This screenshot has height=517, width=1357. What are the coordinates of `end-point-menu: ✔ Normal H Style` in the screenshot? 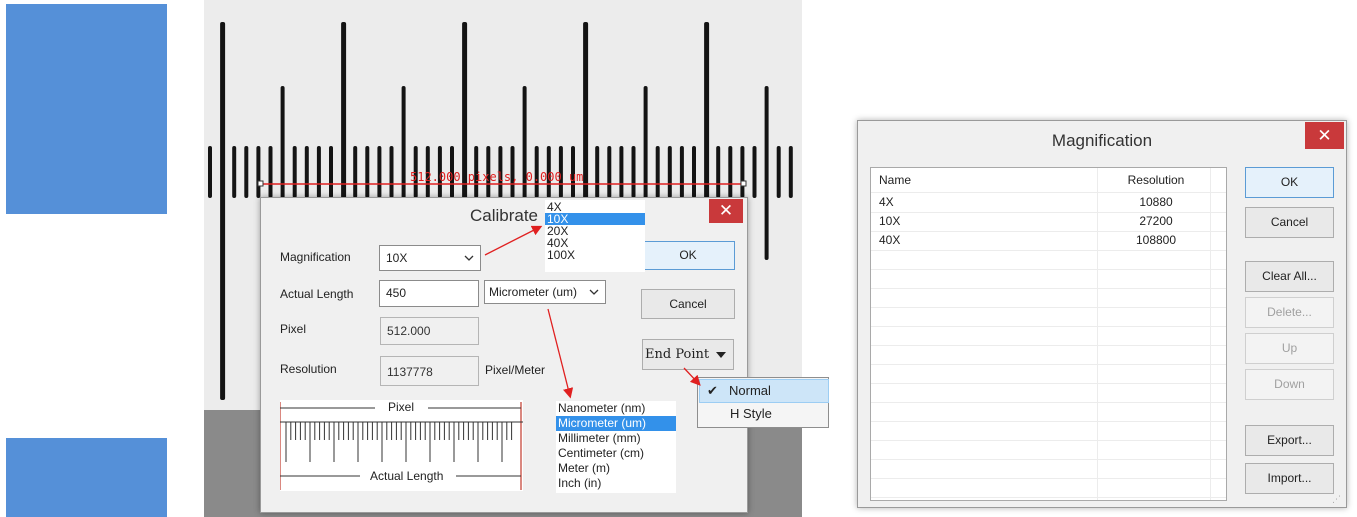 It's located at (763, 402).